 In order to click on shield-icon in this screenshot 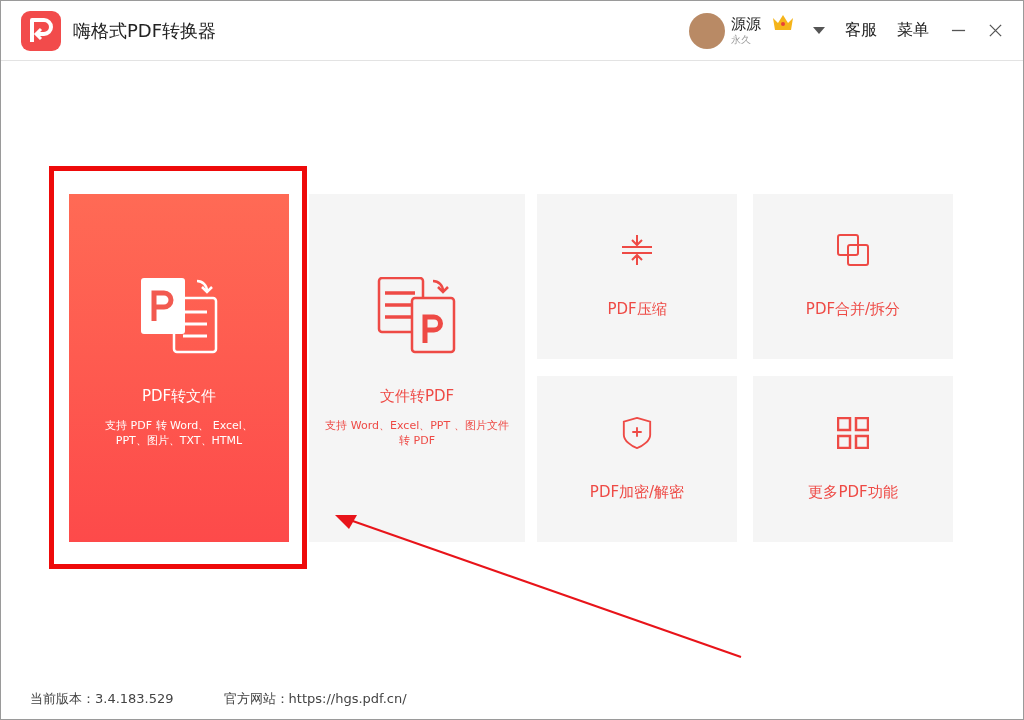, I will do `click(637, 432)`.